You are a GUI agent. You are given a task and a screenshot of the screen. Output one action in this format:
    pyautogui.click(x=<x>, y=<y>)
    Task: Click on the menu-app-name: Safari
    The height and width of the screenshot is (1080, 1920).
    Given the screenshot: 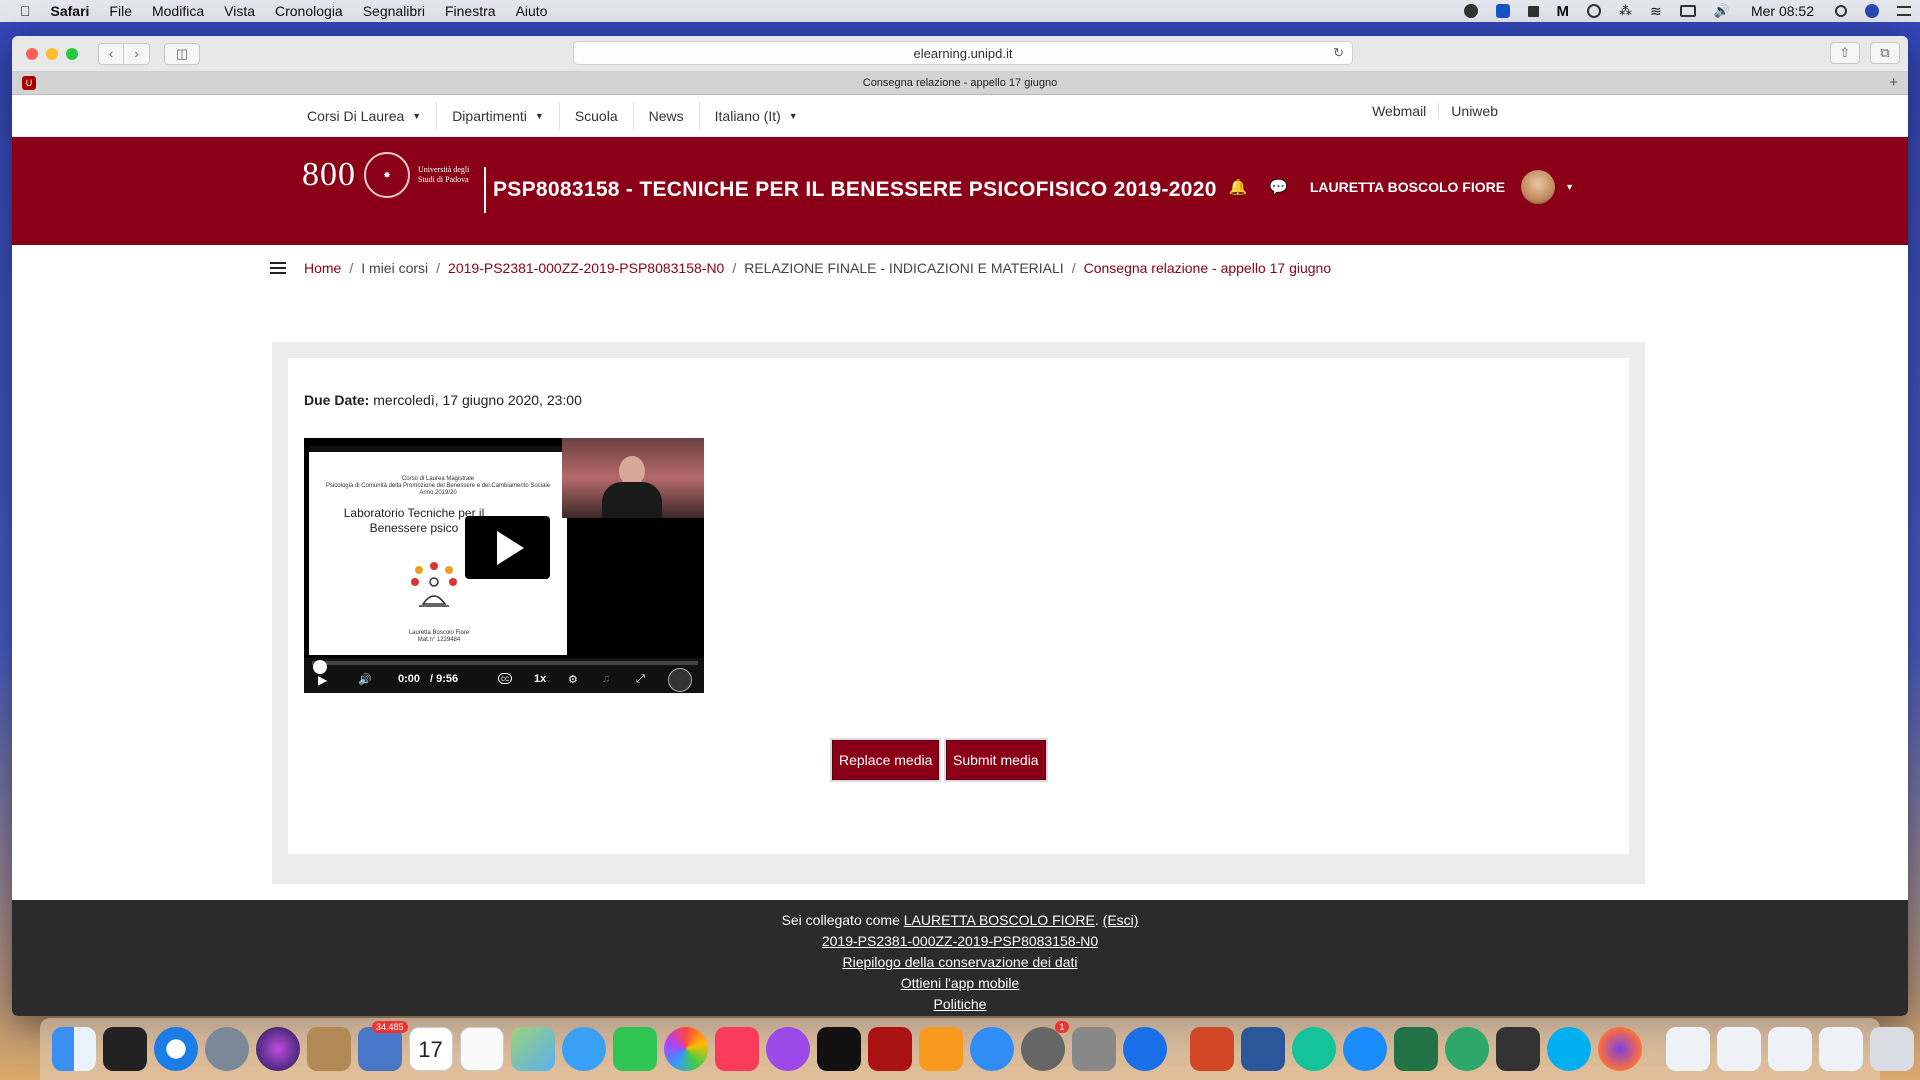 What is the action you would take?
    pyautogui.click(x=70, y=11)
    